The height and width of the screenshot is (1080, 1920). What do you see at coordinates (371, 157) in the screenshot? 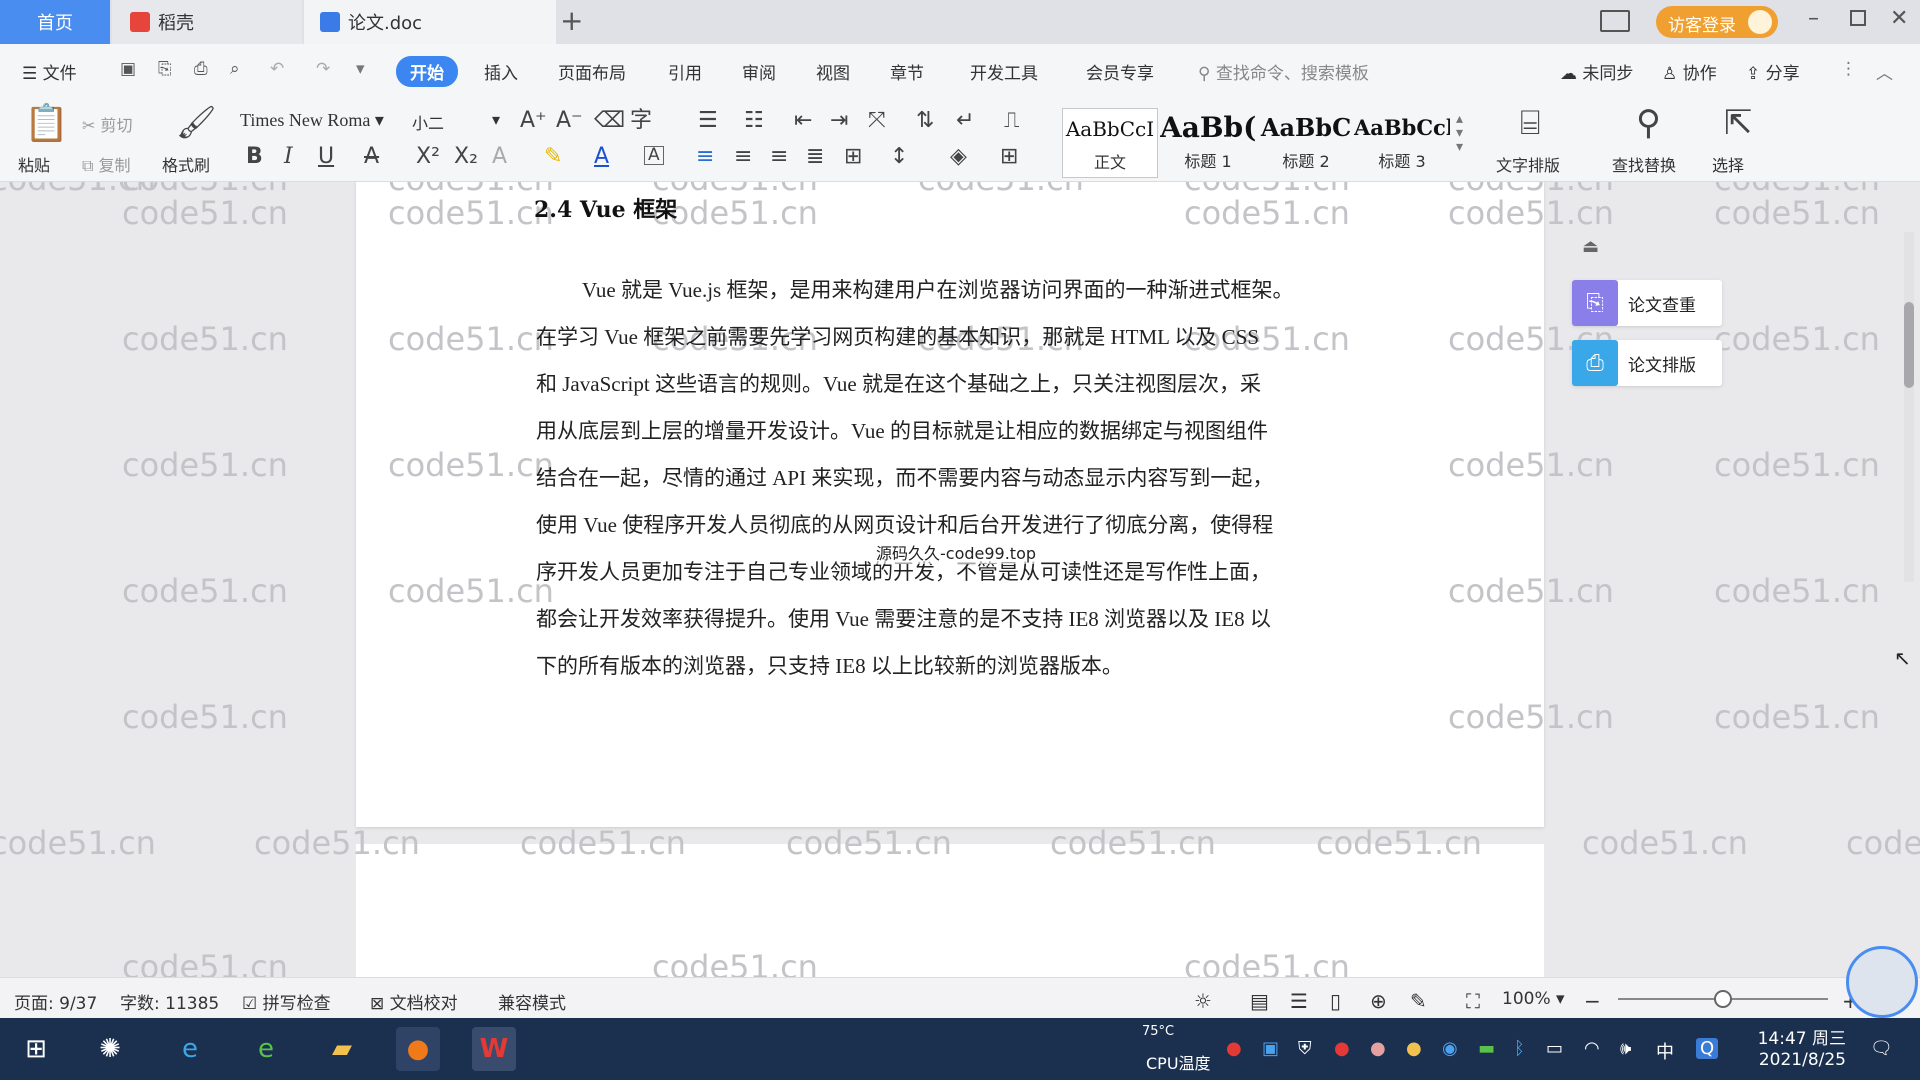
I see `strikethrough-icon: A` at bounding box center [371, 157].